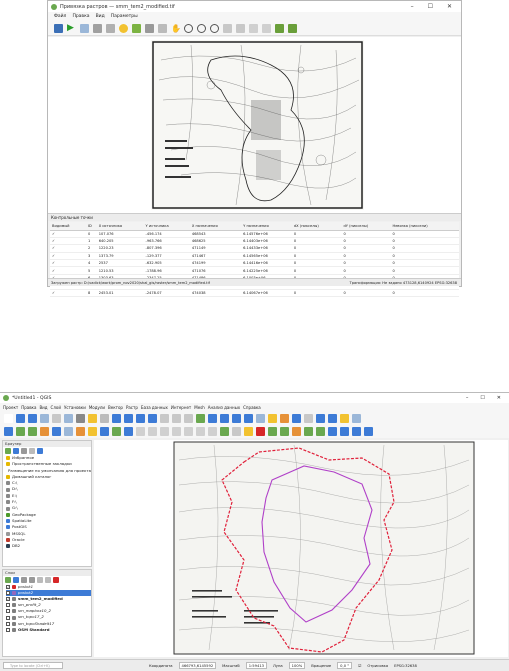 The width and height of the screenshot is (509, 671). What do you see at coordinates (33, 665) in the screenshot?
I see `locator-search-input: Type to locate (Ctrl+K)` at bounding box center [33, 665].